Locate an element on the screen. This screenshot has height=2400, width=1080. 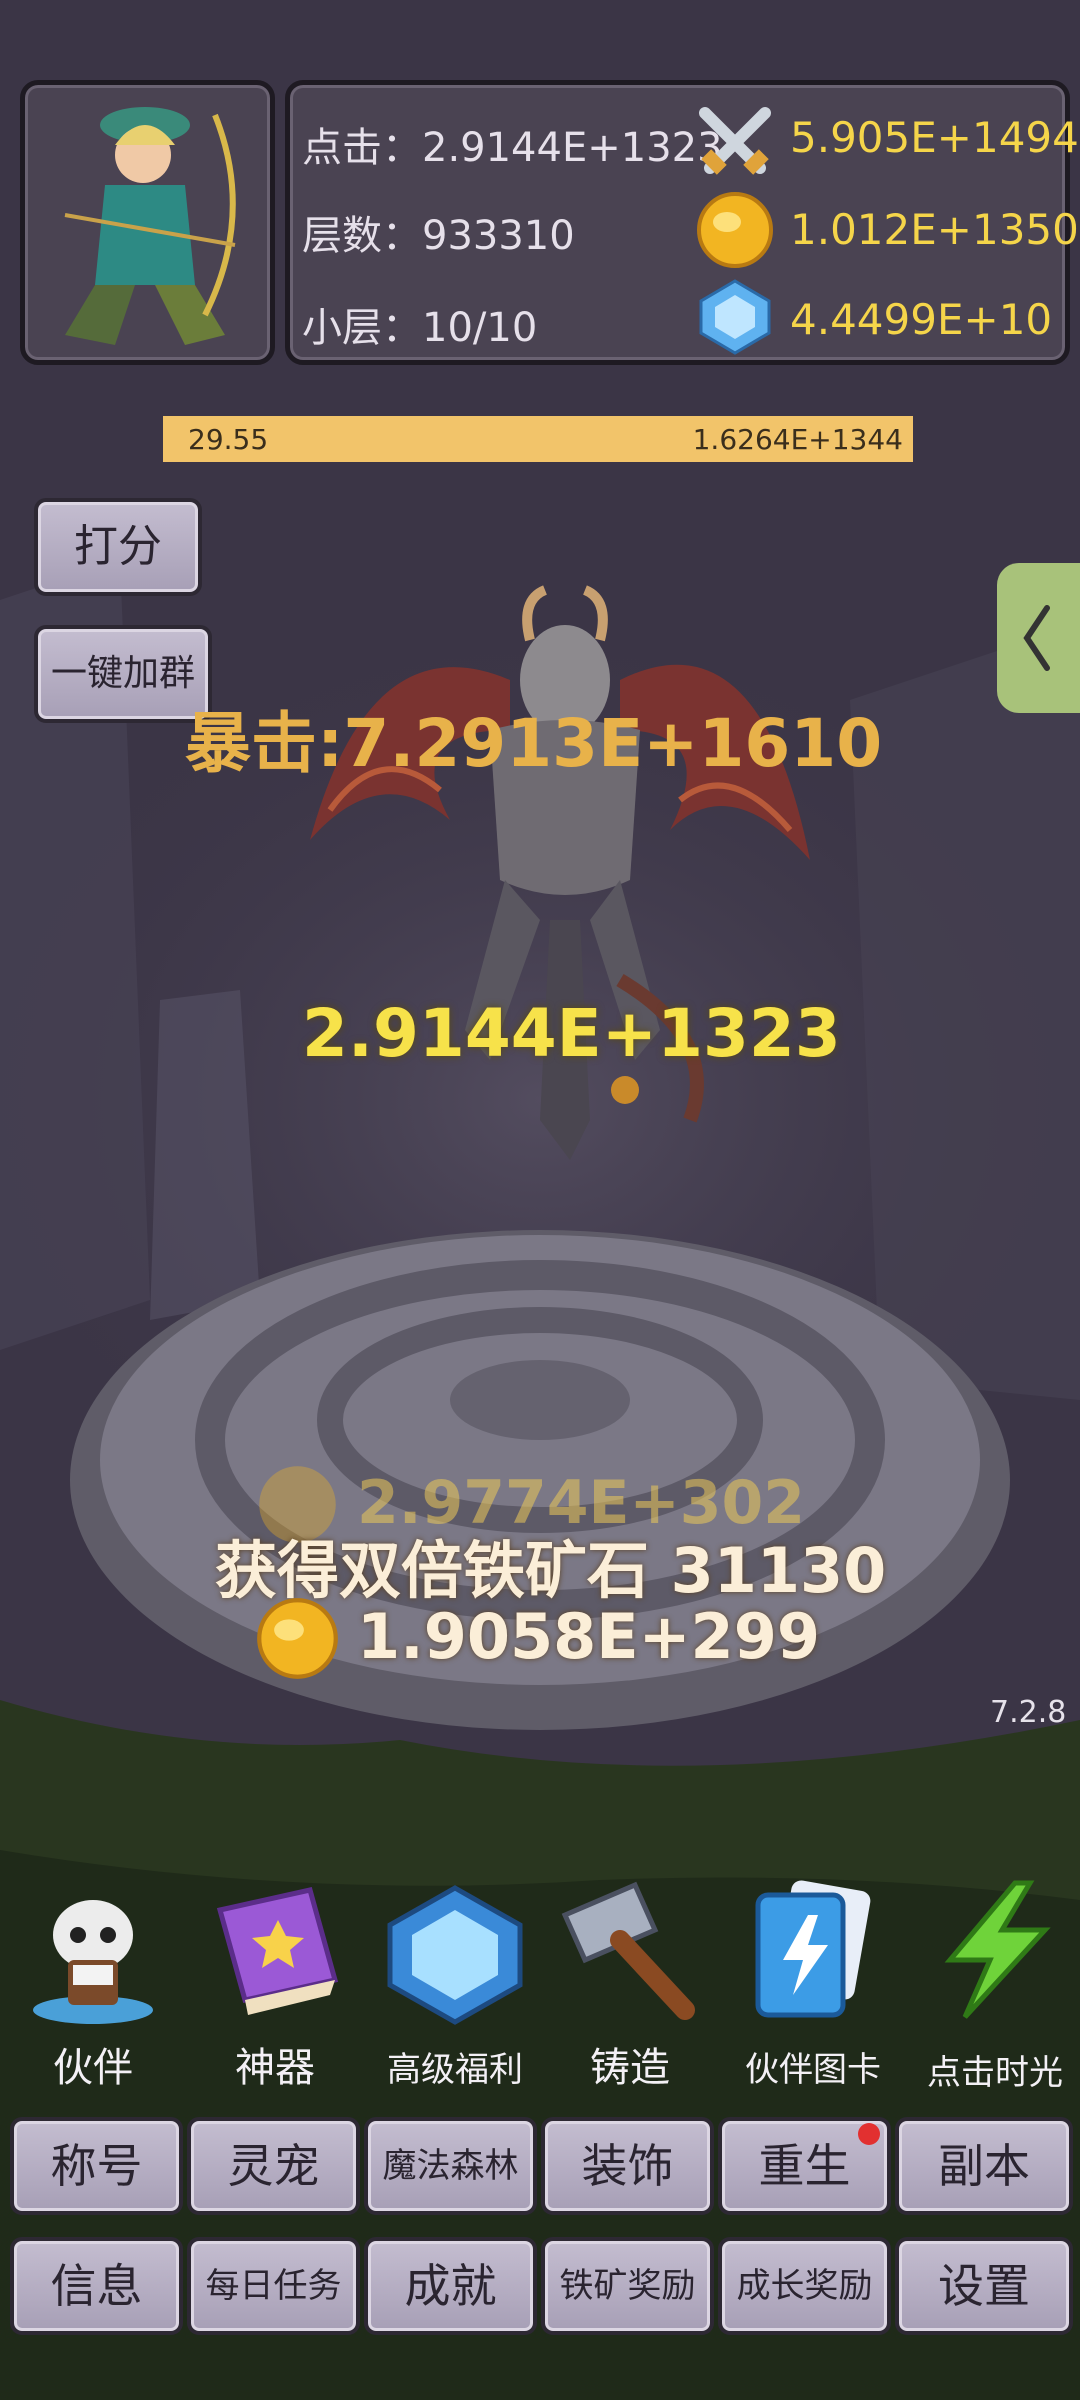
side-panel-toggle is located at coordinates (1038, 638).